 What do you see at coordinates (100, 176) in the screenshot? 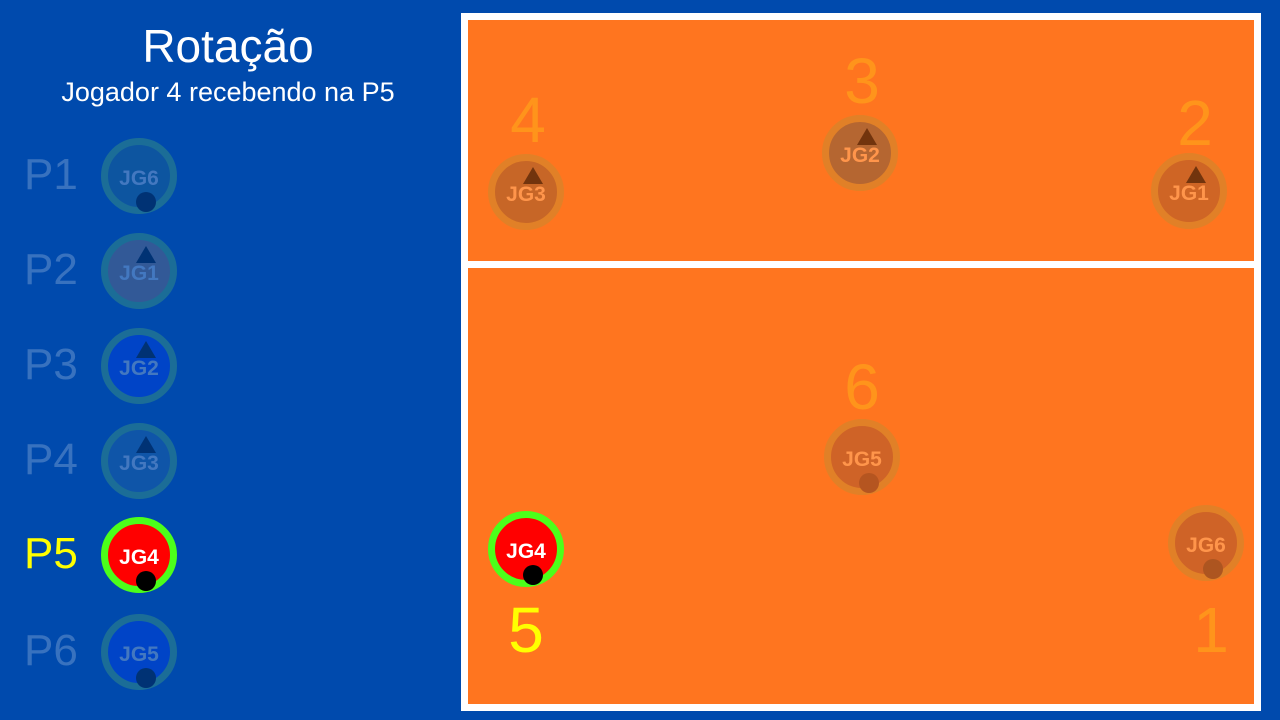
I see `rotation-row-p1: P1 JG6` at bounding box center [100, 176].